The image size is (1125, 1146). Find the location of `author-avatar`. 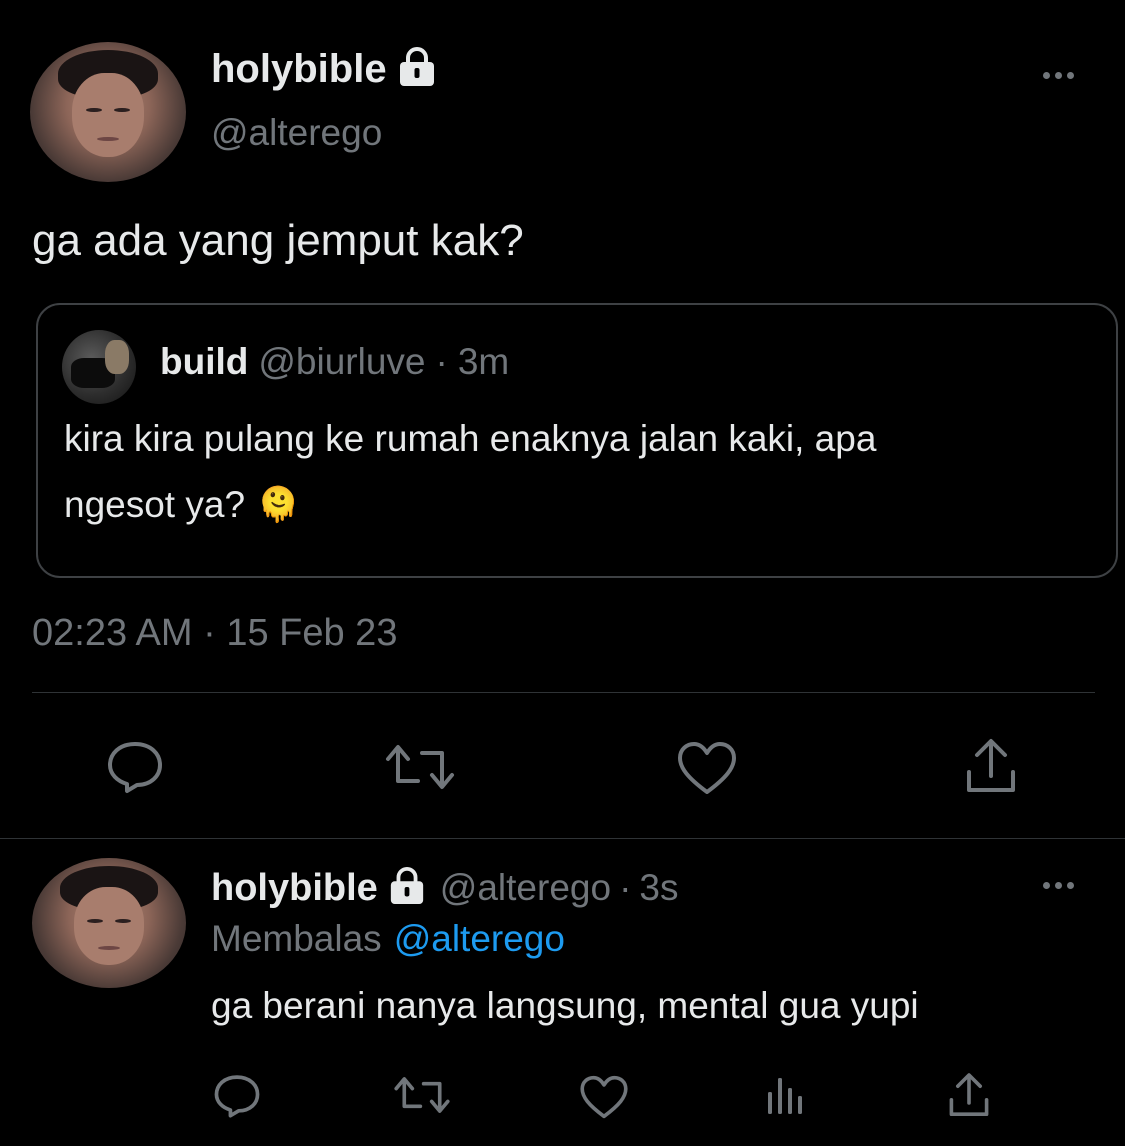

author-avatar is located at coordinates (108, 112).